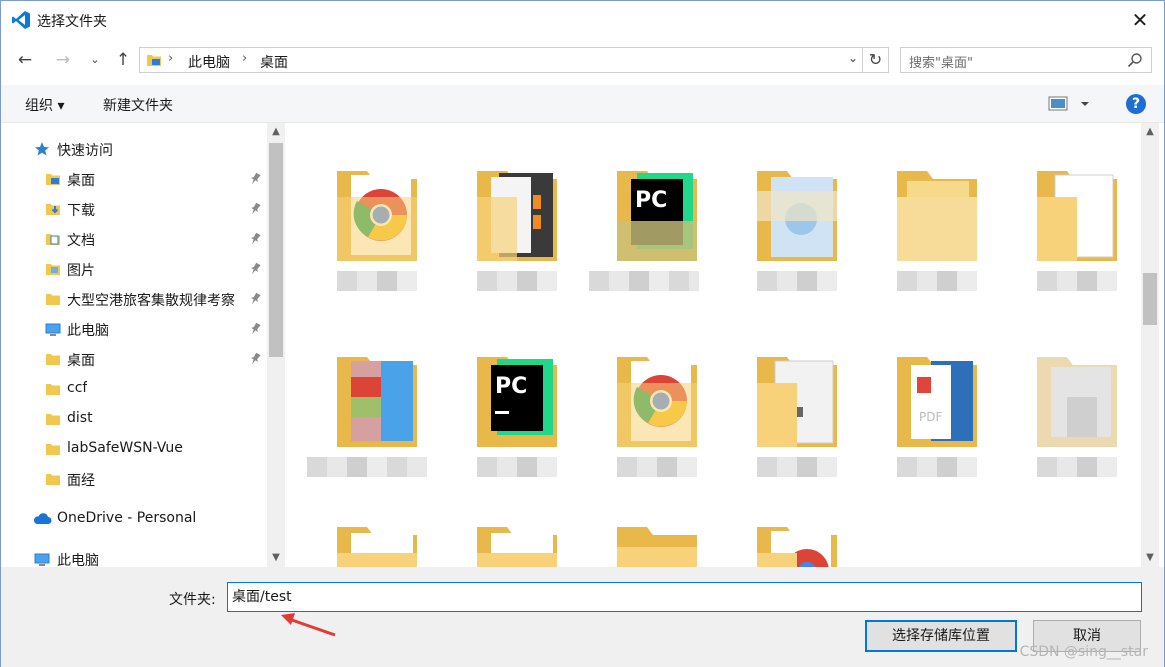 This screenshot has width=1165, height=667. I want to click on sidebar-item-labsafewsn-vue: labSafeWSN-Vue, so click(134, 449).